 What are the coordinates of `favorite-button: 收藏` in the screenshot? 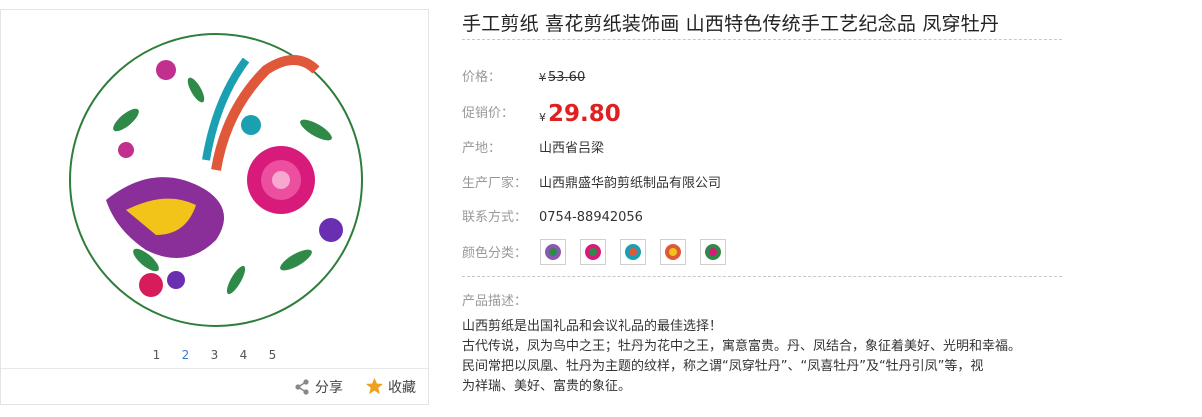 It's located at (390, 387).